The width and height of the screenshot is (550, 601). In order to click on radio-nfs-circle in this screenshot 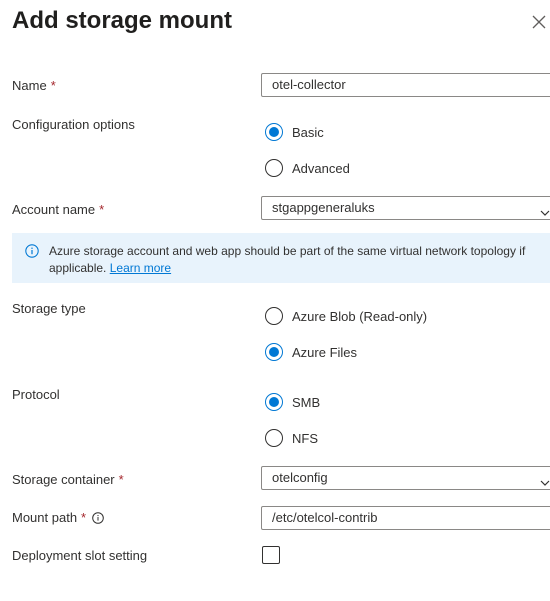, I will do `click(274, 438)`.